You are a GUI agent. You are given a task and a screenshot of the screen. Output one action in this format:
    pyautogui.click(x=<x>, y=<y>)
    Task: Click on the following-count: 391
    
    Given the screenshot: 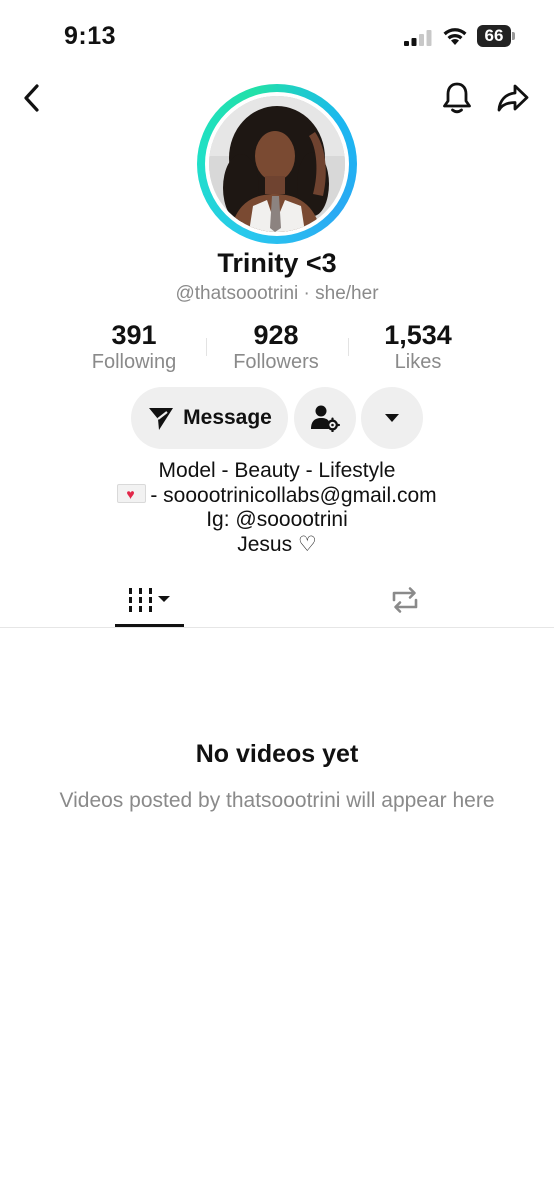 What is the action you would take?
    pyautogui.click(x=134, y=335)
    